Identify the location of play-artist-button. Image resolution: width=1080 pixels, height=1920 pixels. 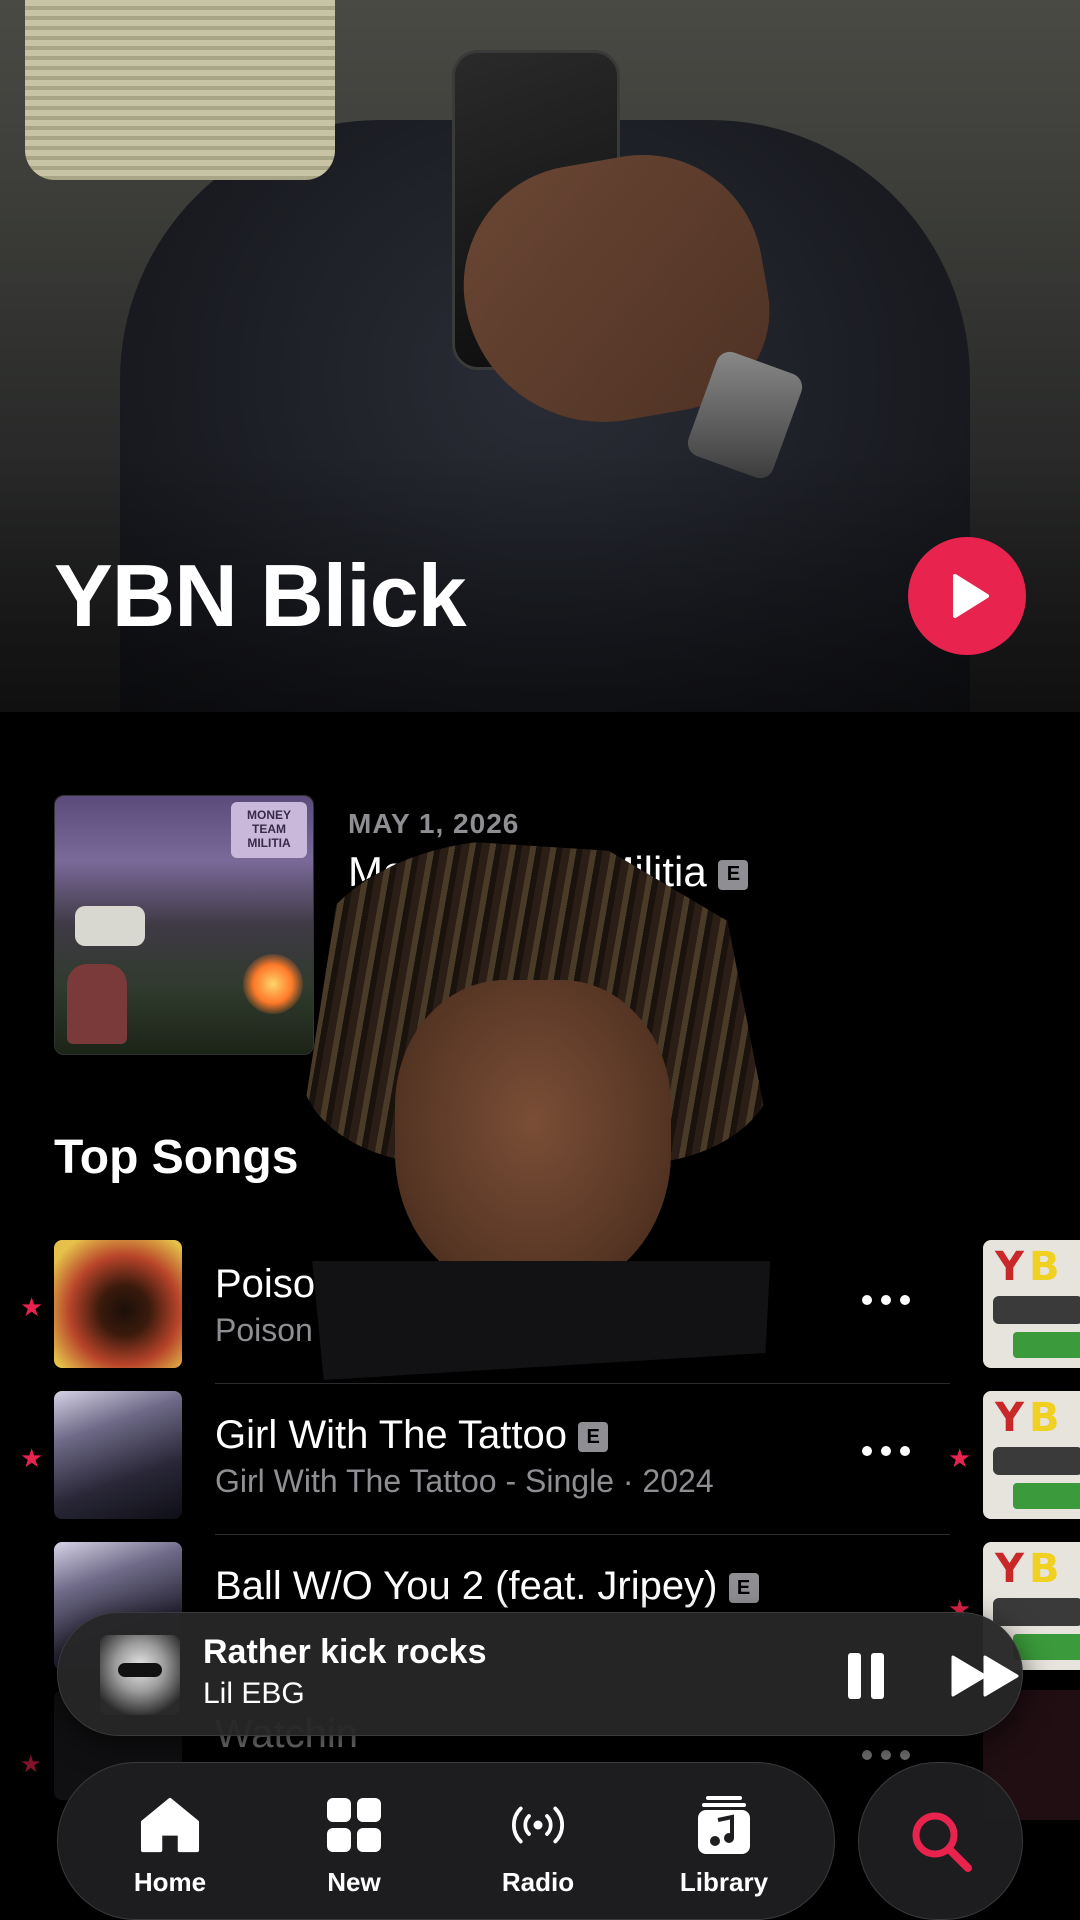
(967, 596).